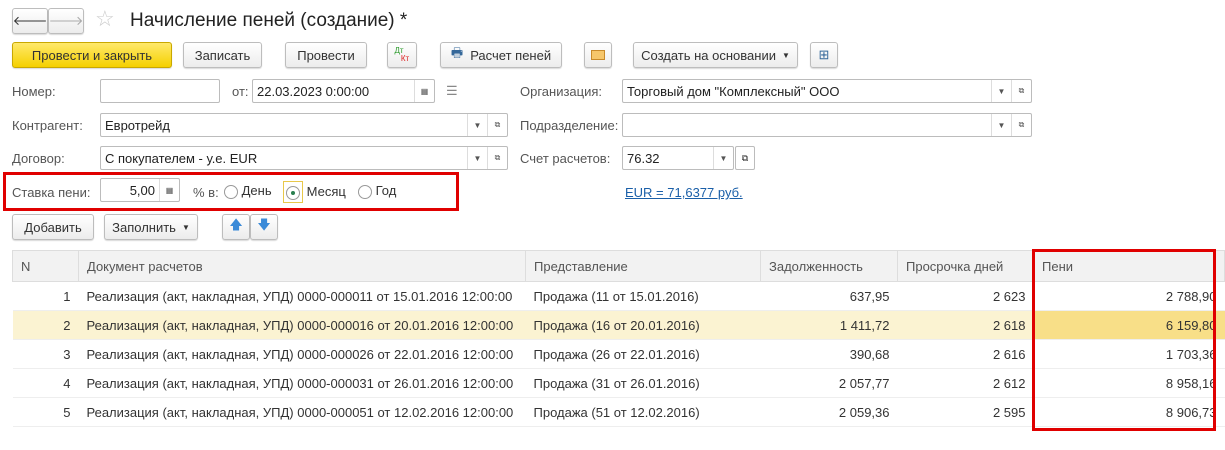 This screenshot has width=1225, height=450. Describe the element at coordinates (708, 55) in the screenshot. I see `create-based-on-label: Создать на основании` at that location.